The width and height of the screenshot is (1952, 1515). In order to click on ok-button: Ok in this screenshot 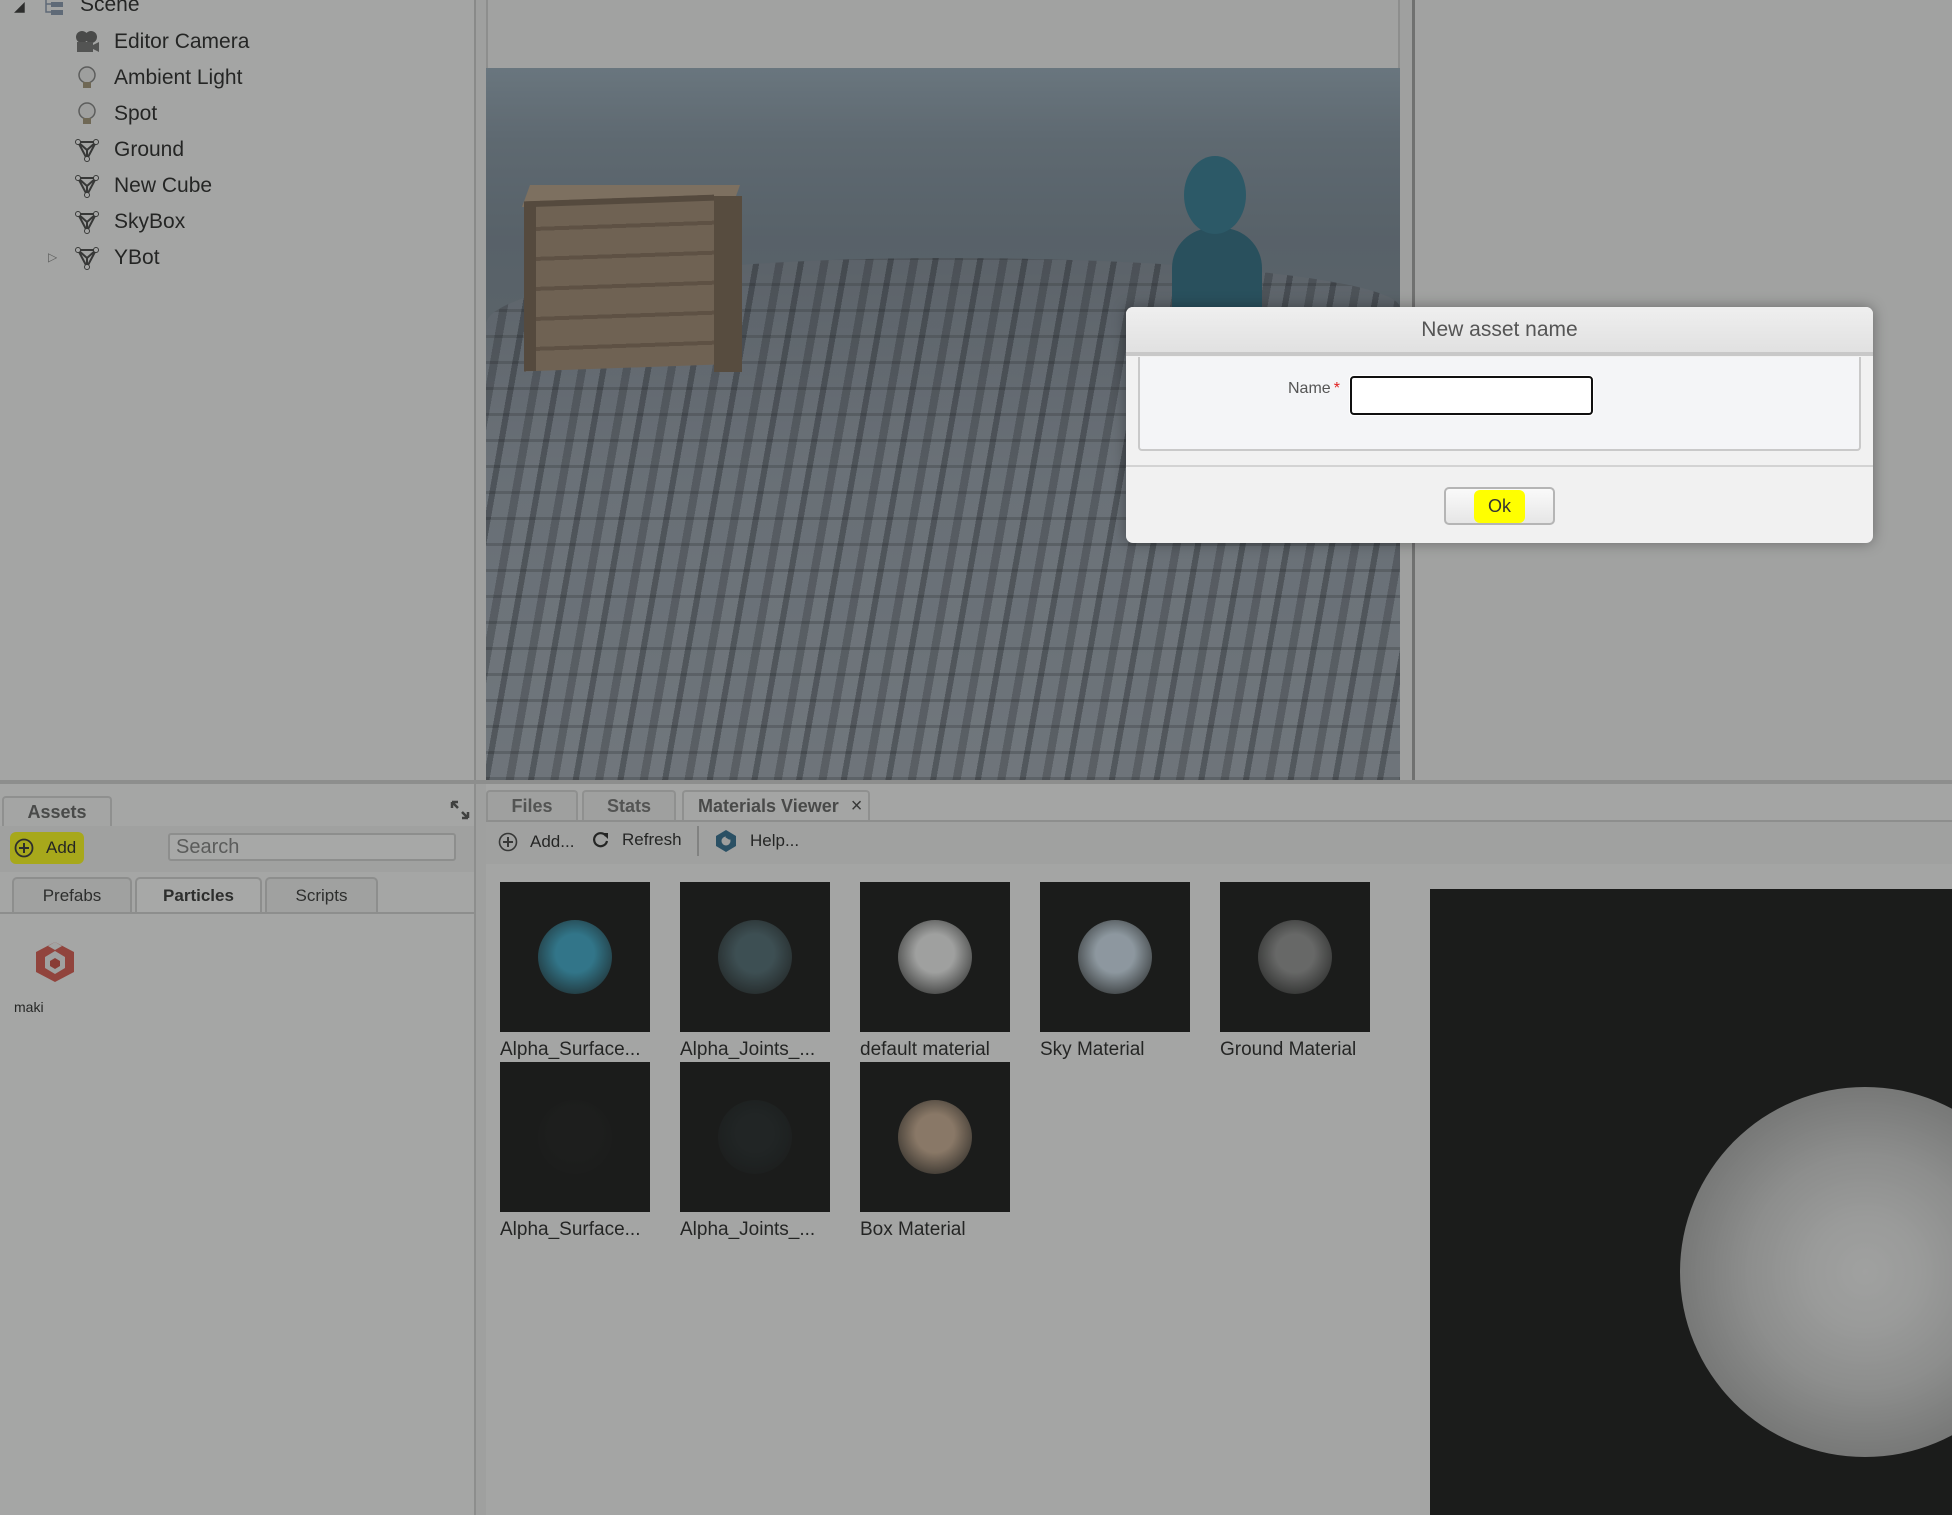, I will do `click(1499, 506)`.